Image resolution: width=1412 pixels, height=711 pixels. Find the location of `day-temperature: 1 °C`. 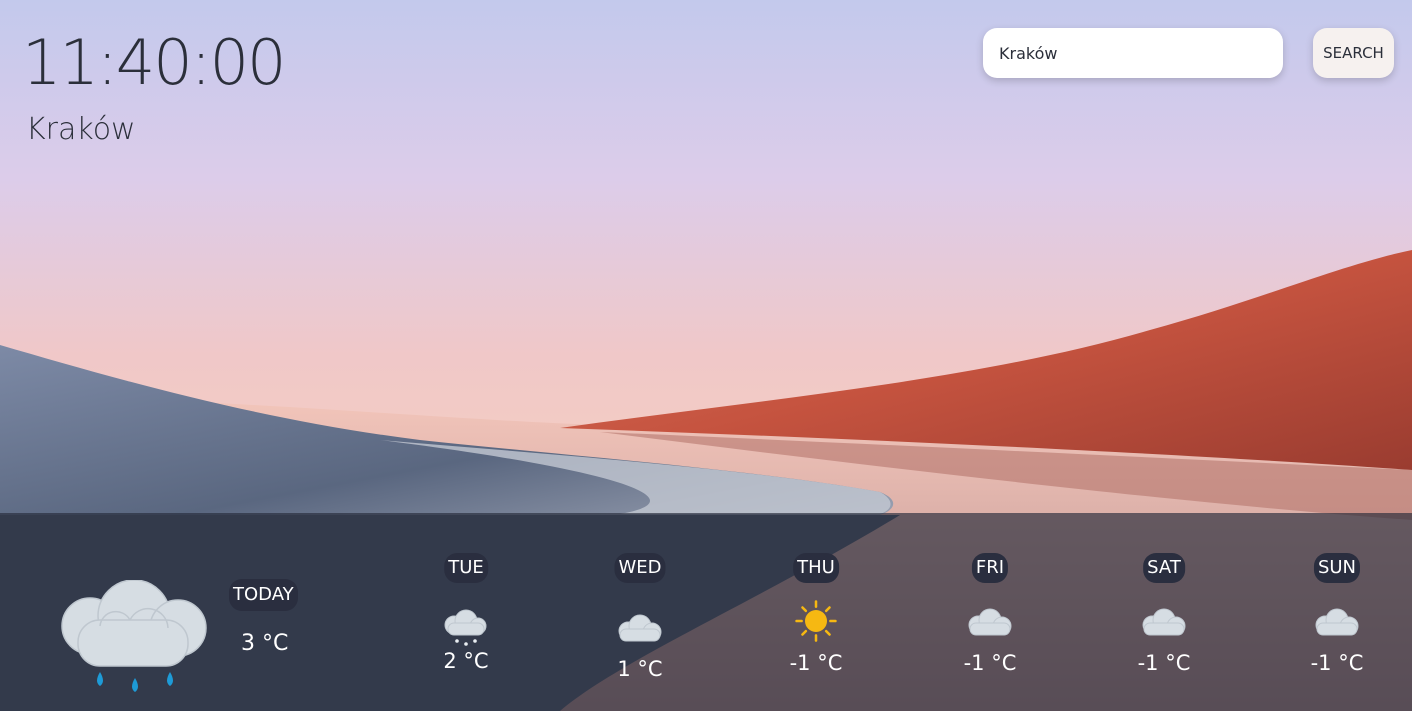

day-temperature: 1 °C is located at coordinates (640, 669).